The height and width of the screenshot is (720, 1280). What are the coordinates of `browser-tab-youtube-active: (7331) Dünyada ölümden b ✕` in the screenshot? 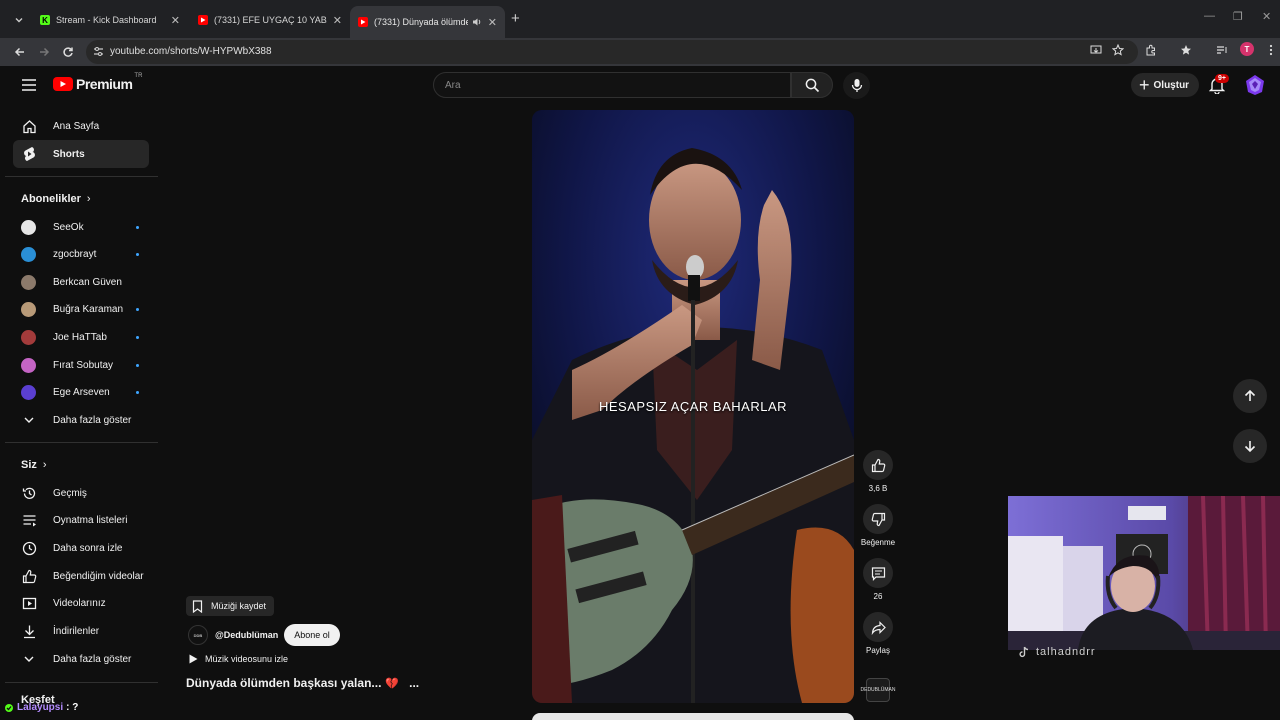 It's located at (427, 22).